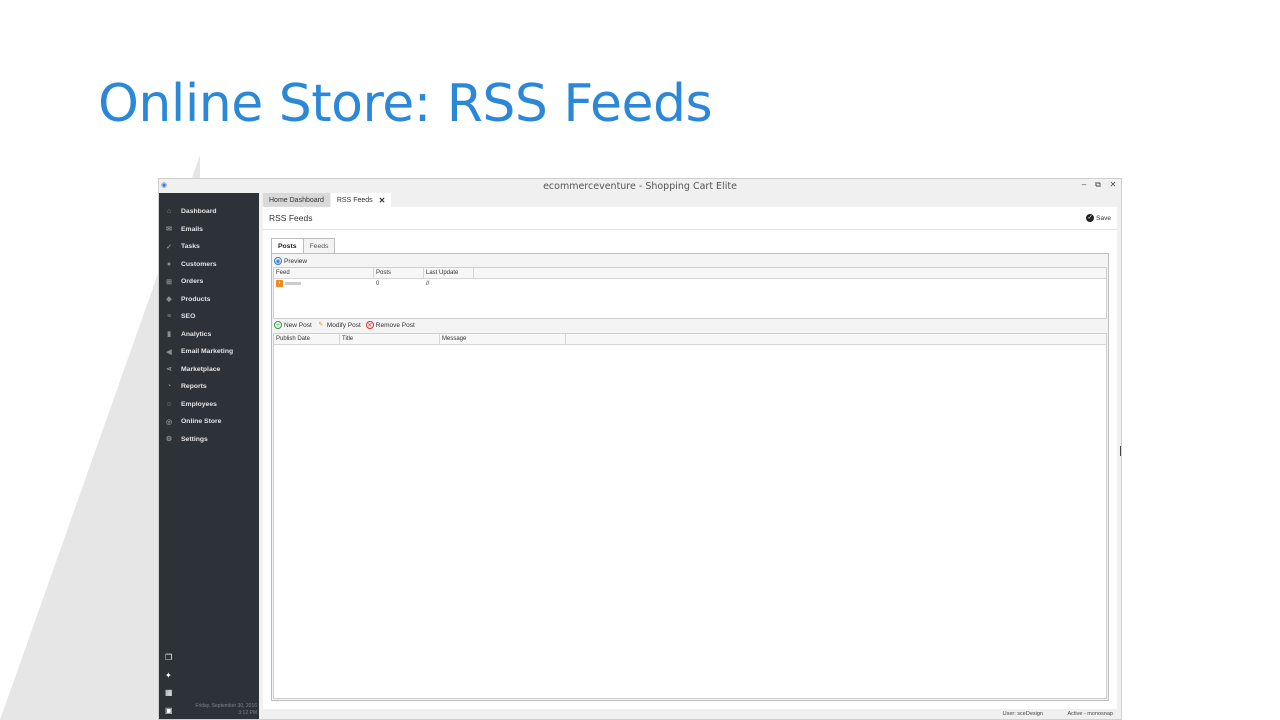 This screenshot has height=720, width=1280. I want to click on sidebar-item-customers: ● Customers, so click(209, 265).